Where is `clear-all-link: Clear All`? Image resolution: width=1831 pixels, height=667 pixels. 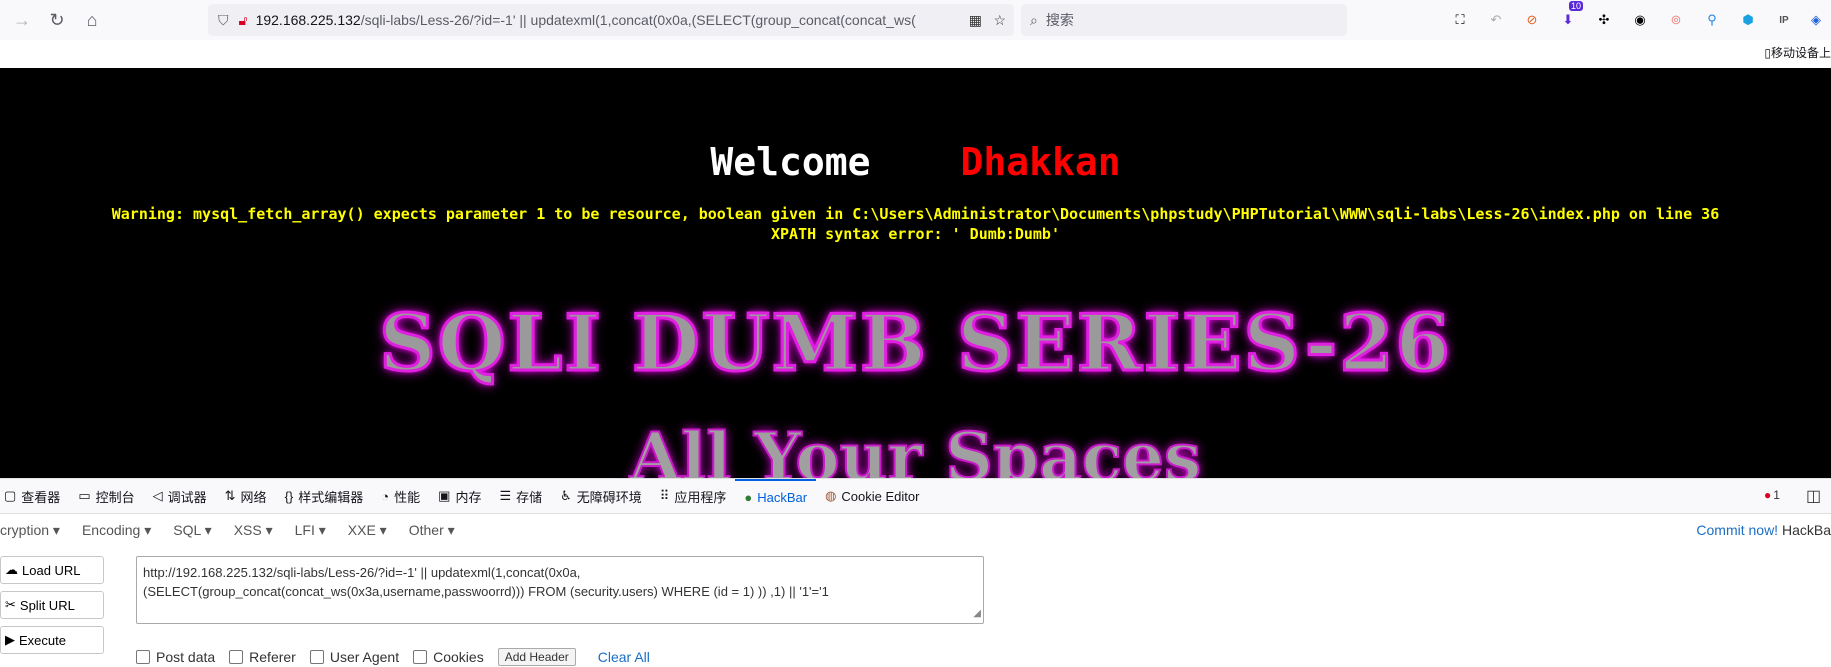 clear-all-link: Clear All is located at coordinates (624, 657).